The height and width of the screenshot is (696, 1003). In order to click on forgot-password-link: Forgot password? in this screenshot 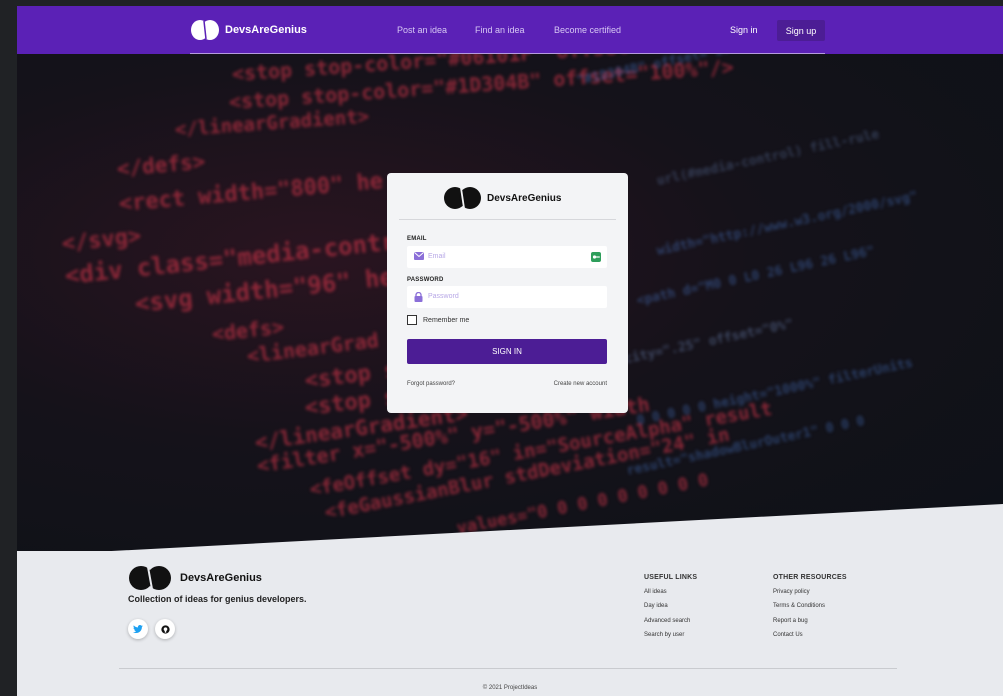, I will do `click(431, 384)`.